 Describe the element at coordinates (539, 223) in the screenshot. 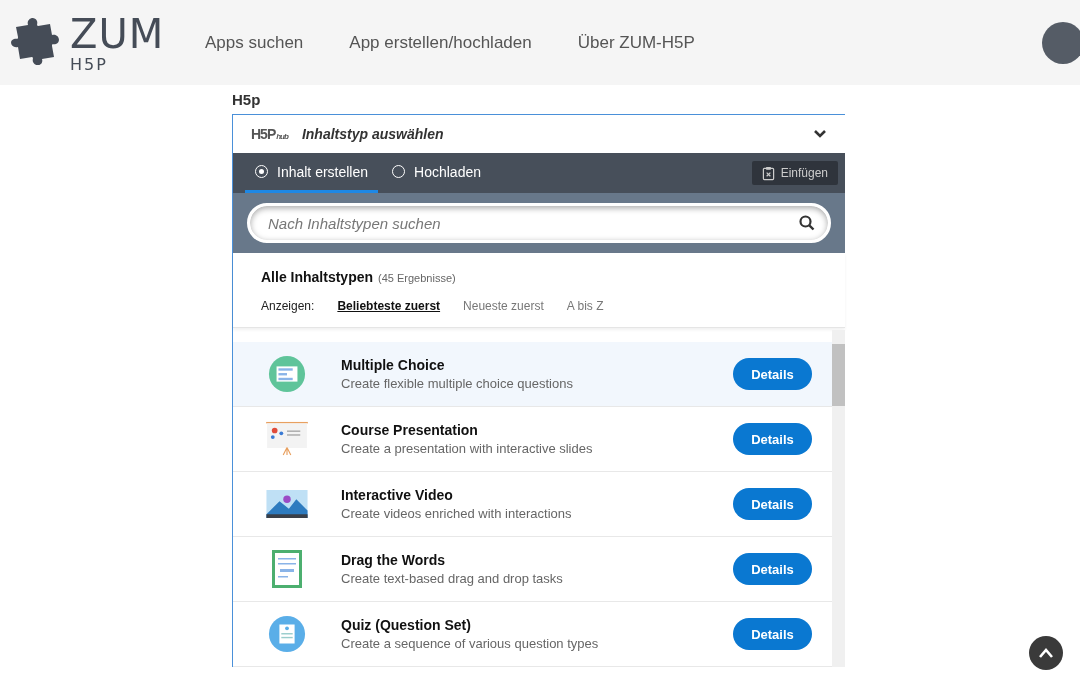

I see `search-field: Nach Inhaltstypen suchen` at that location.